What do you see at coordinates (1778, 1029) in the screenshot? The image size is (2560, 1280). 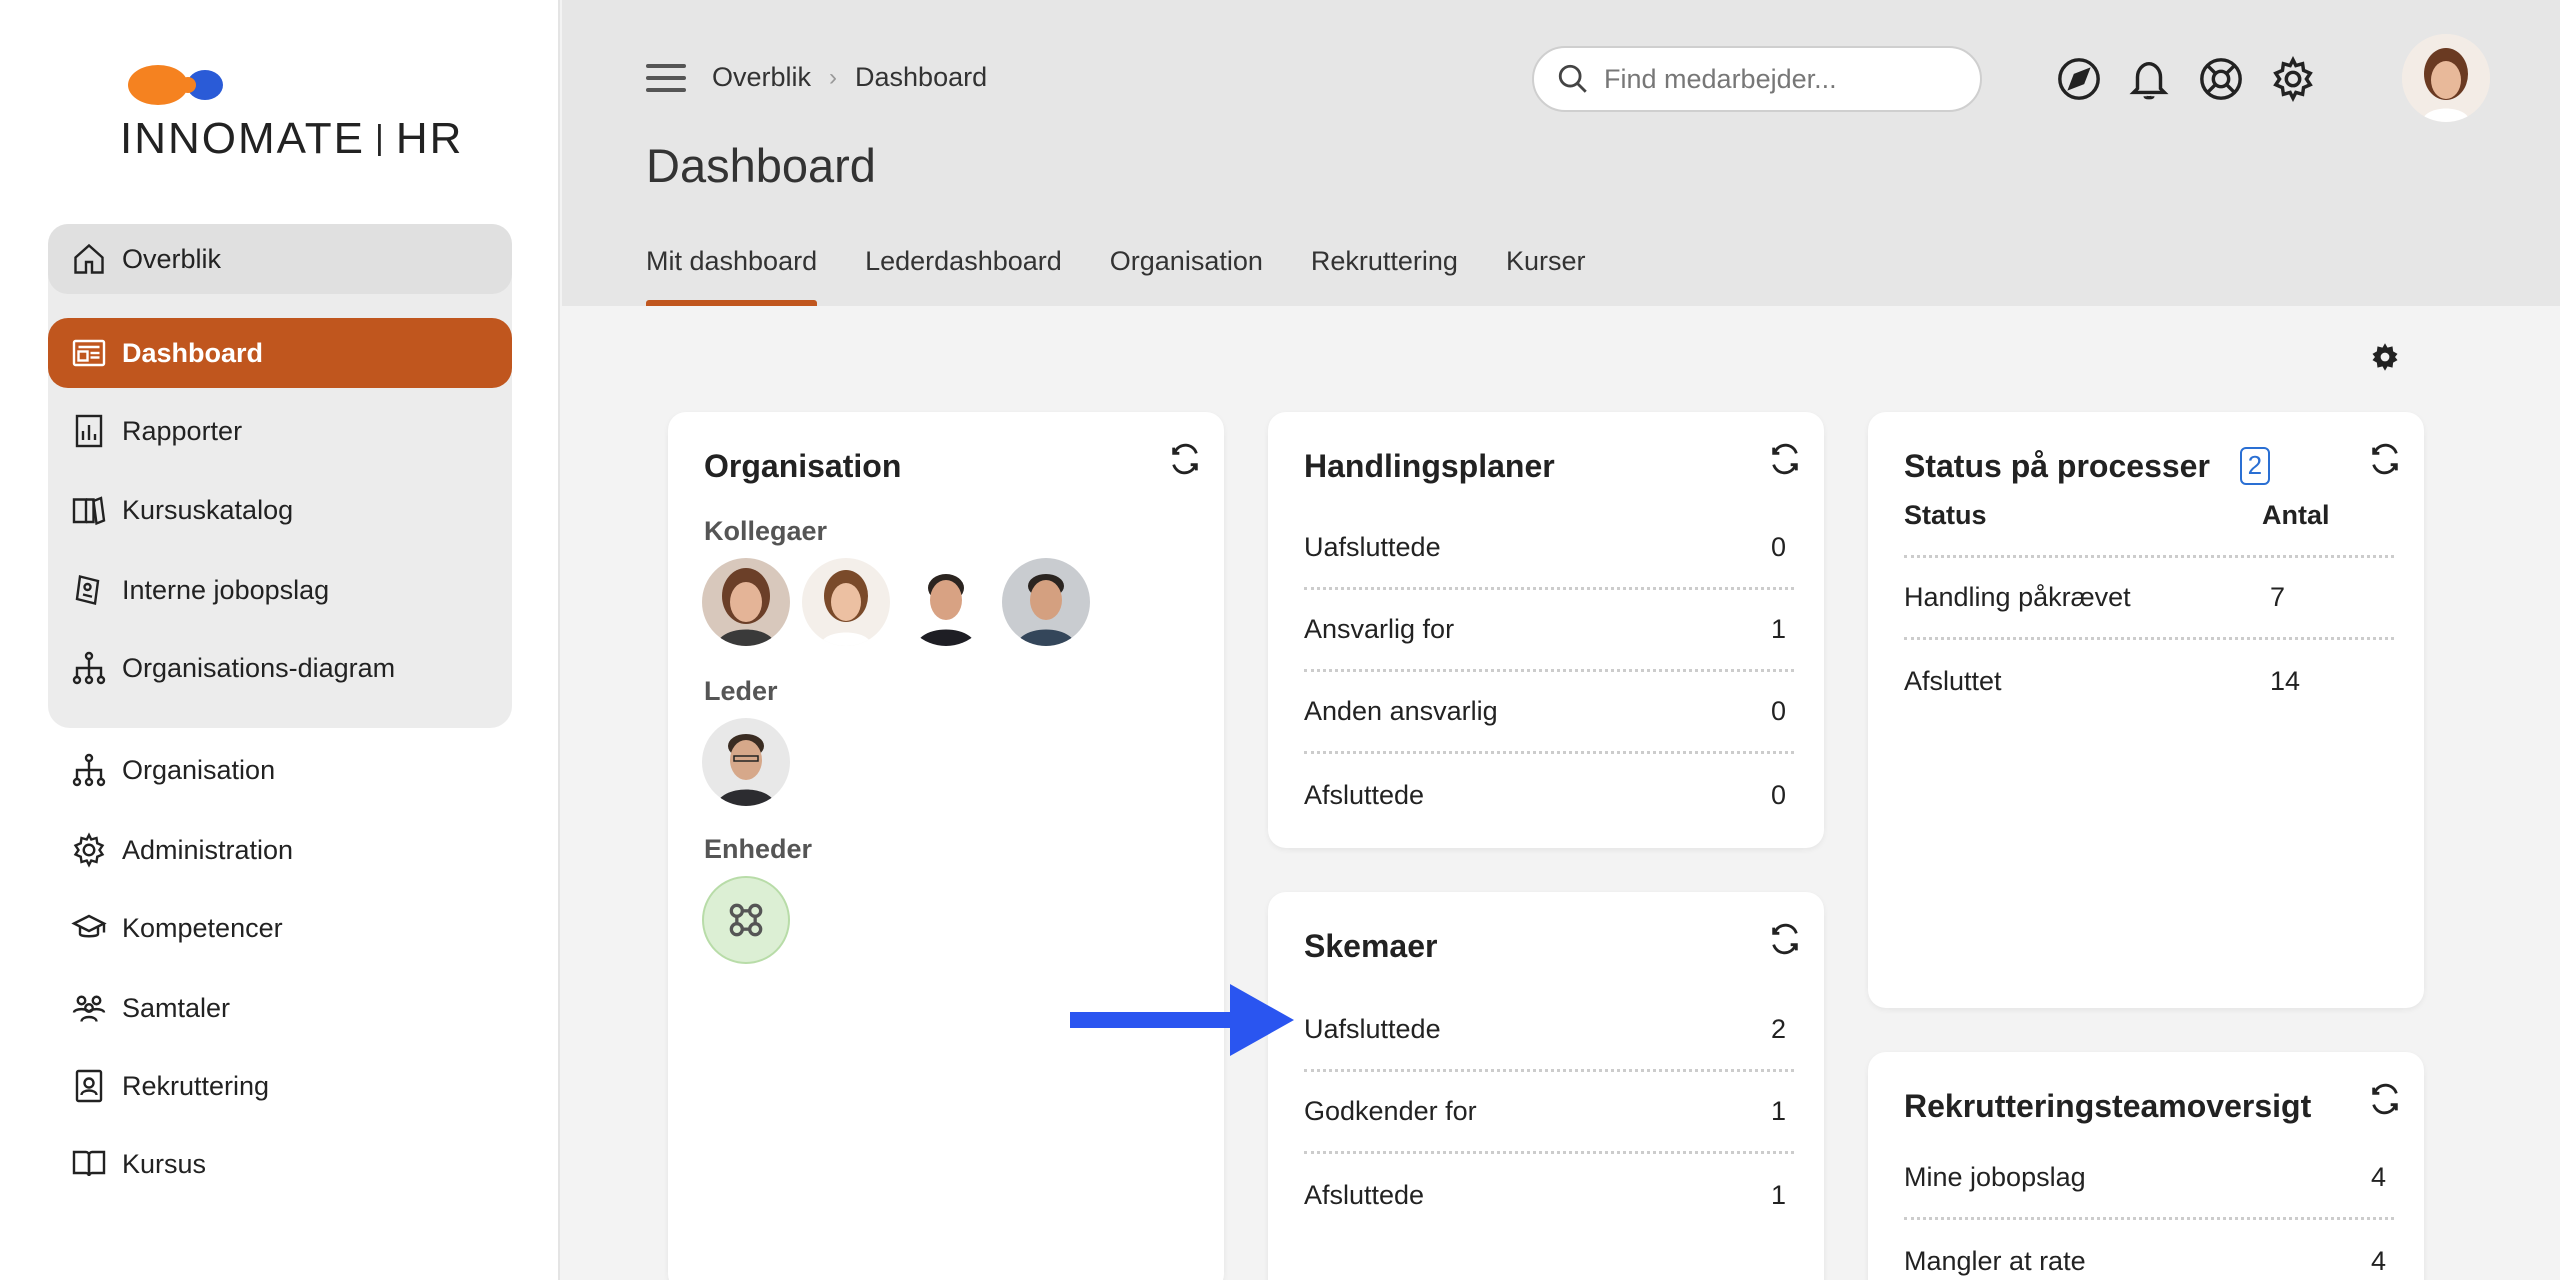 I see `row-value: 2` at bounding box center [1778, 1029].